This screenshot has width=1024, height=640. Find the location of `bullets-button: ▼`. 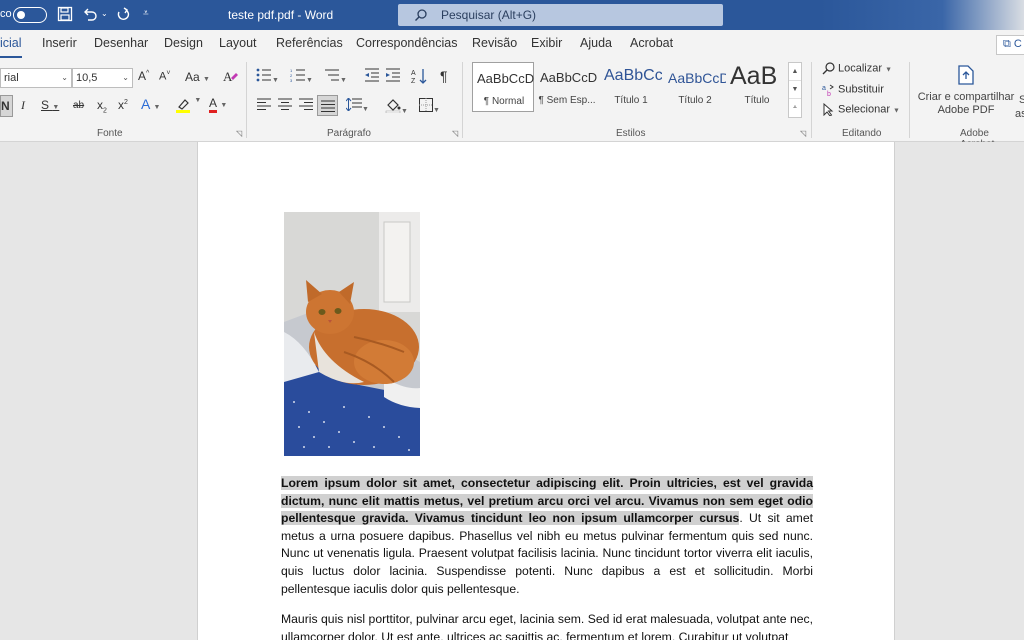

bullets-button: ▼ is located at coordinates (267, 76).